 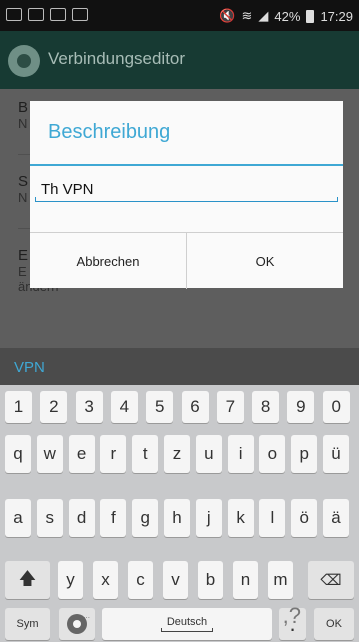 What do you see at coordinates (177, 518) in the screenshot?
I see `key-h: h` at bounding box center [177, 518].